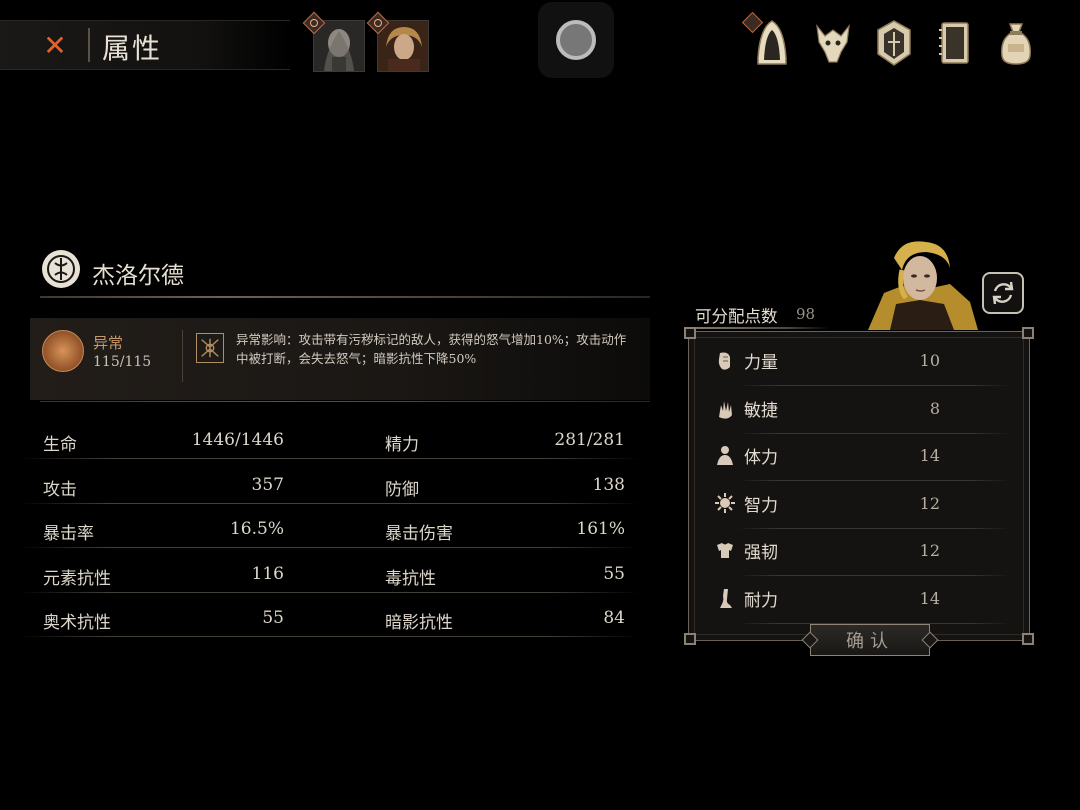 The image size is (1080, 810). I want to click on refresh-button, so click(1003, 293).